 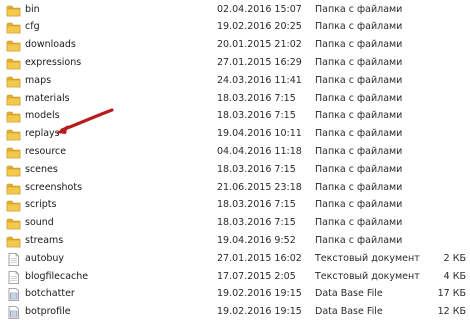 I want to click on file-name: blogfilecache, so click(x=57, y=276).